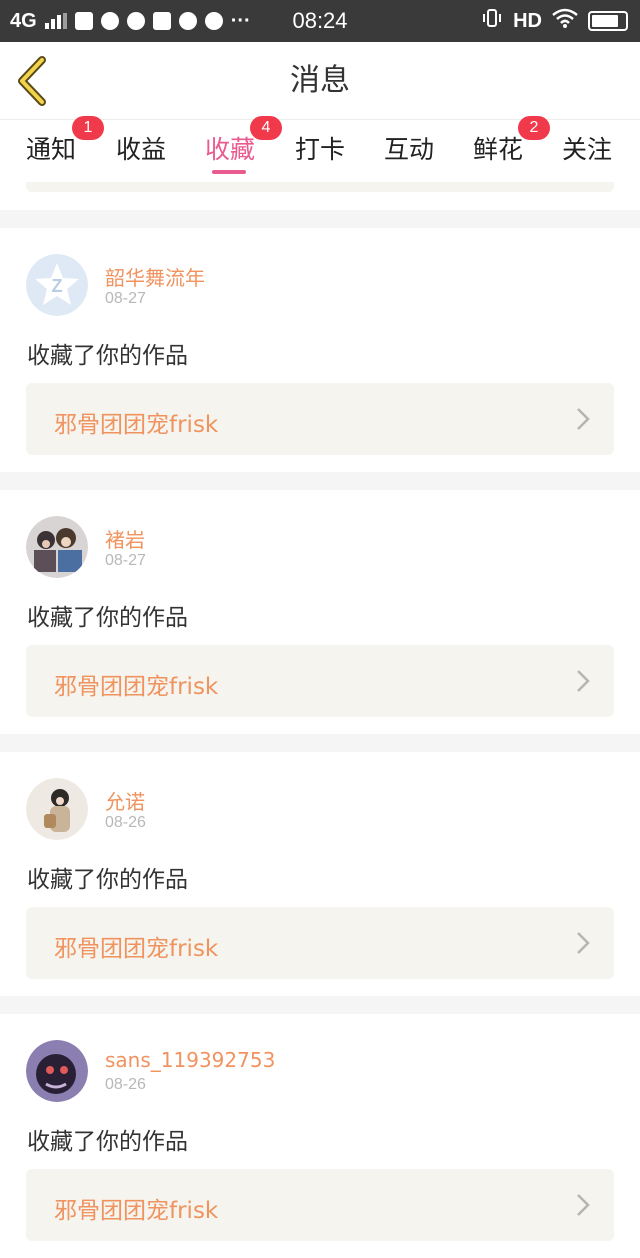 The width and height of the screenshot is (640, 1258). What do you see at coordinates (190, 1060) in the screenshot?
I see `username: sans_119392753` at bounding box center [190, 1060].